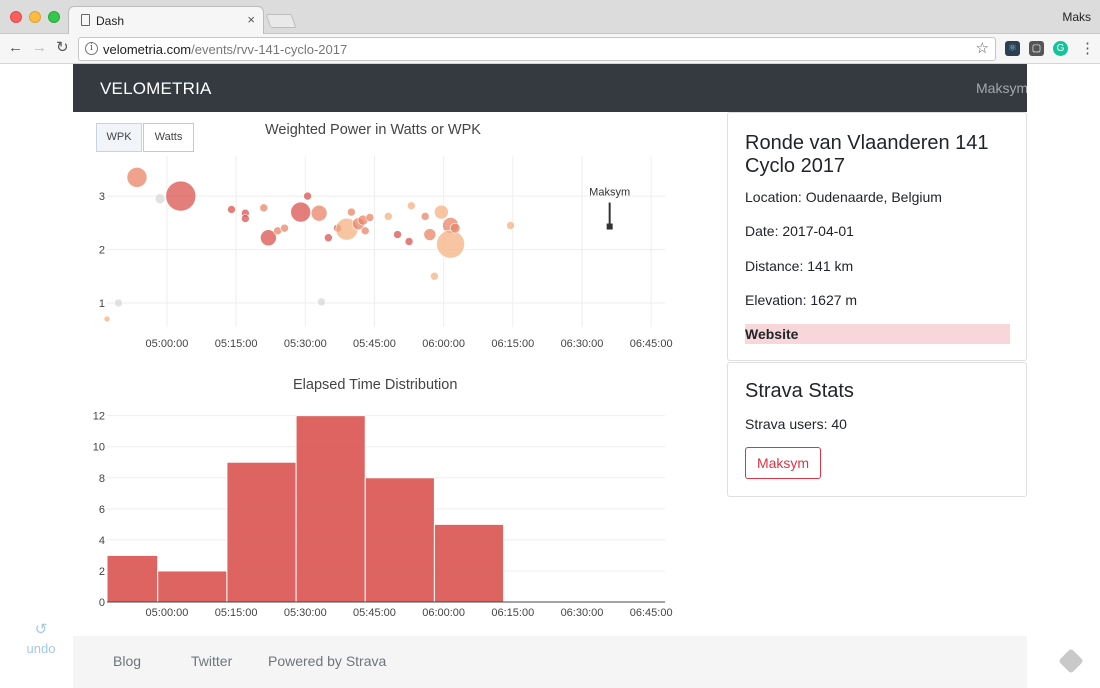 This screenshot has height=688, width=1100. I want to click on close-tab-icon: ×, so click(251, 19).